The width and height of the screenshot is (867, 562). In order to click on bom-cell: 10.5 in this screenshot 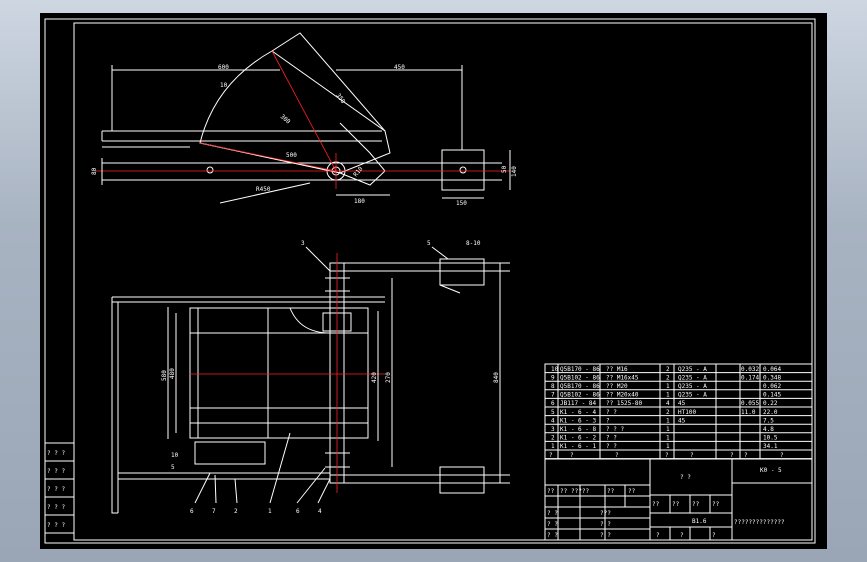, I will do `click(770, 438)`.